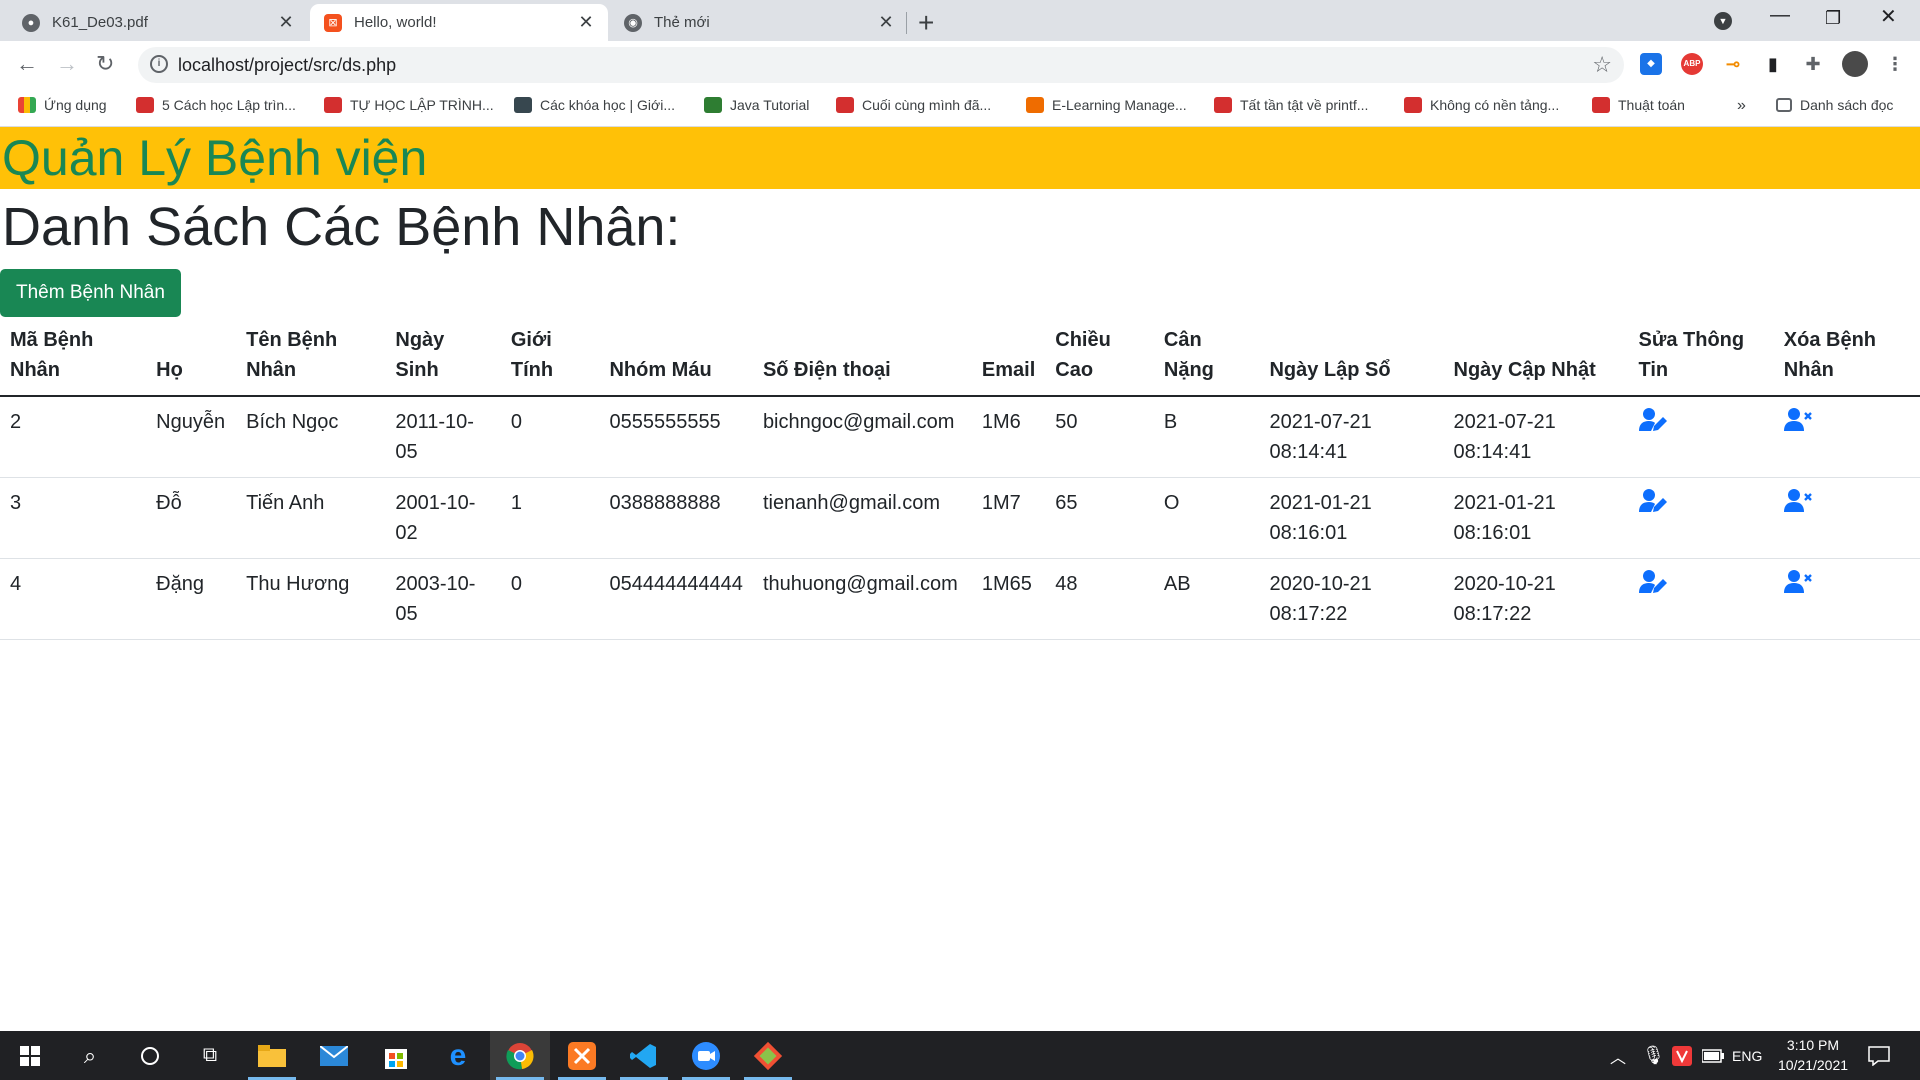 The height and width of the screenshot is (1080, 1920). What do you see at coordinates (73, 599) in the screenshot?
I see `table-cell: 4` at bounding box center [73, 599].